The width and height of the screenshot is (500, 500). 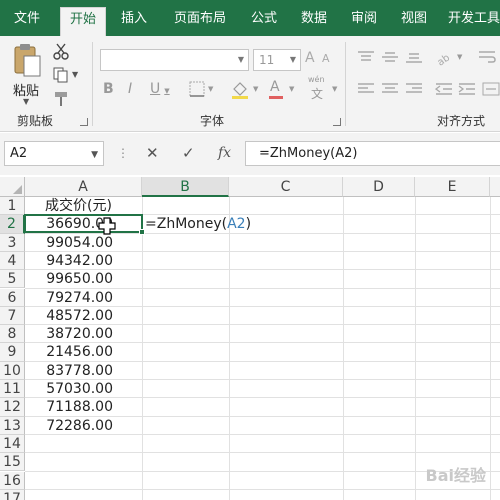 What do you see at coordinates (461, 121) in the screenshot?
I see `alignment-group-label: 对齐方式` at bounding box center [461, 121].